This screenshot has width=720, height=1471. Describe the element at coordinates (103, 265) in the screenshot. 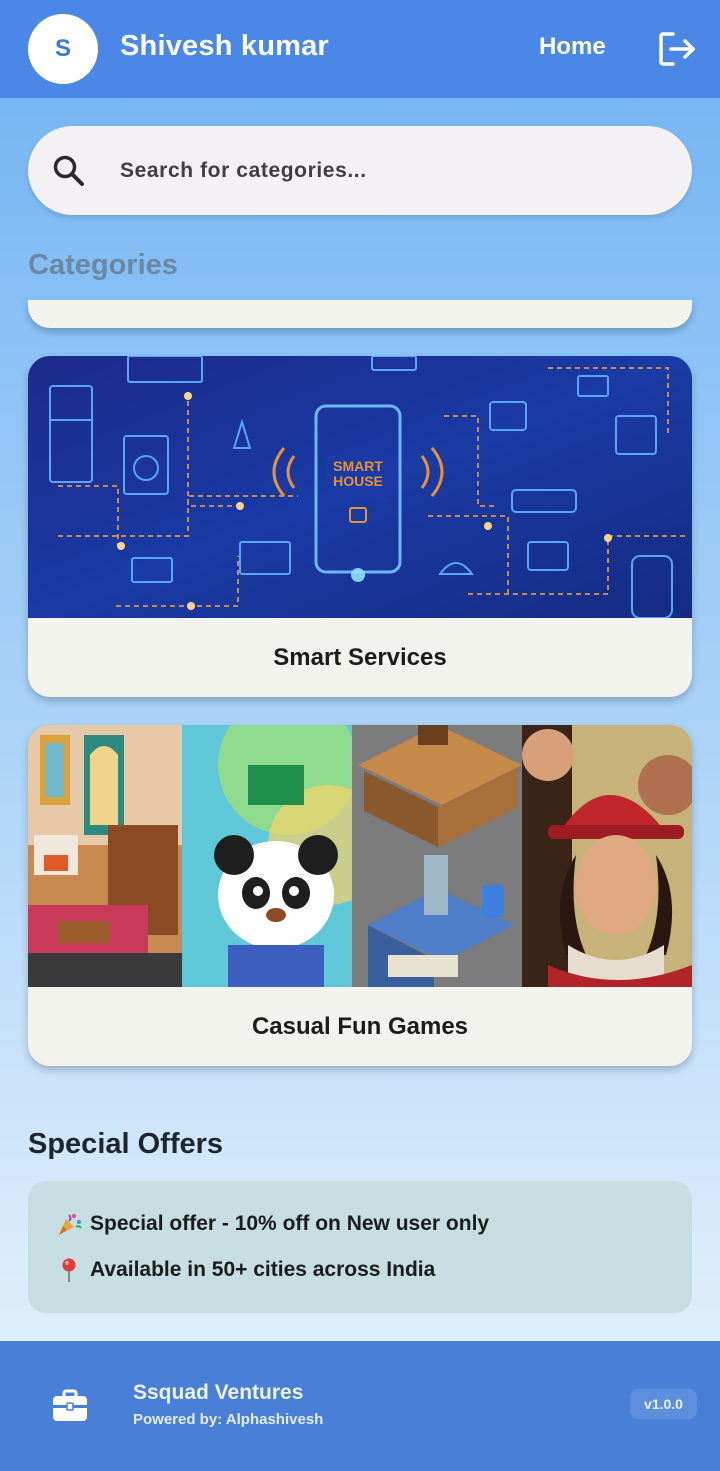

I see `categories-title: Categories` at that location.